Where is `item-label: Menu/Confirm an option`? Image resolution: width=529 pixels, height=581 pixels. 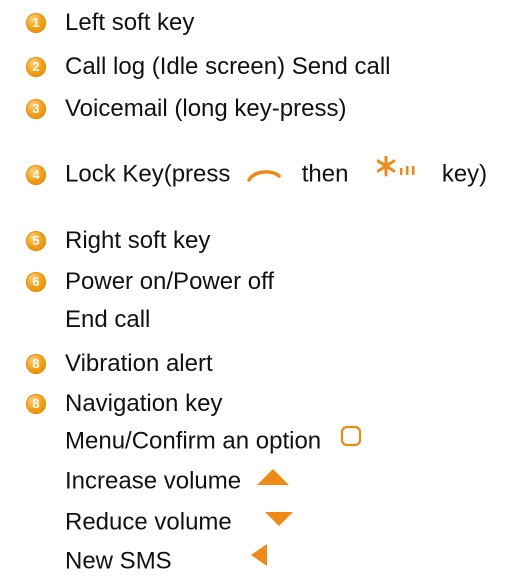 item-label: Menu/Confirm an option is located at coordinates (213, 442).